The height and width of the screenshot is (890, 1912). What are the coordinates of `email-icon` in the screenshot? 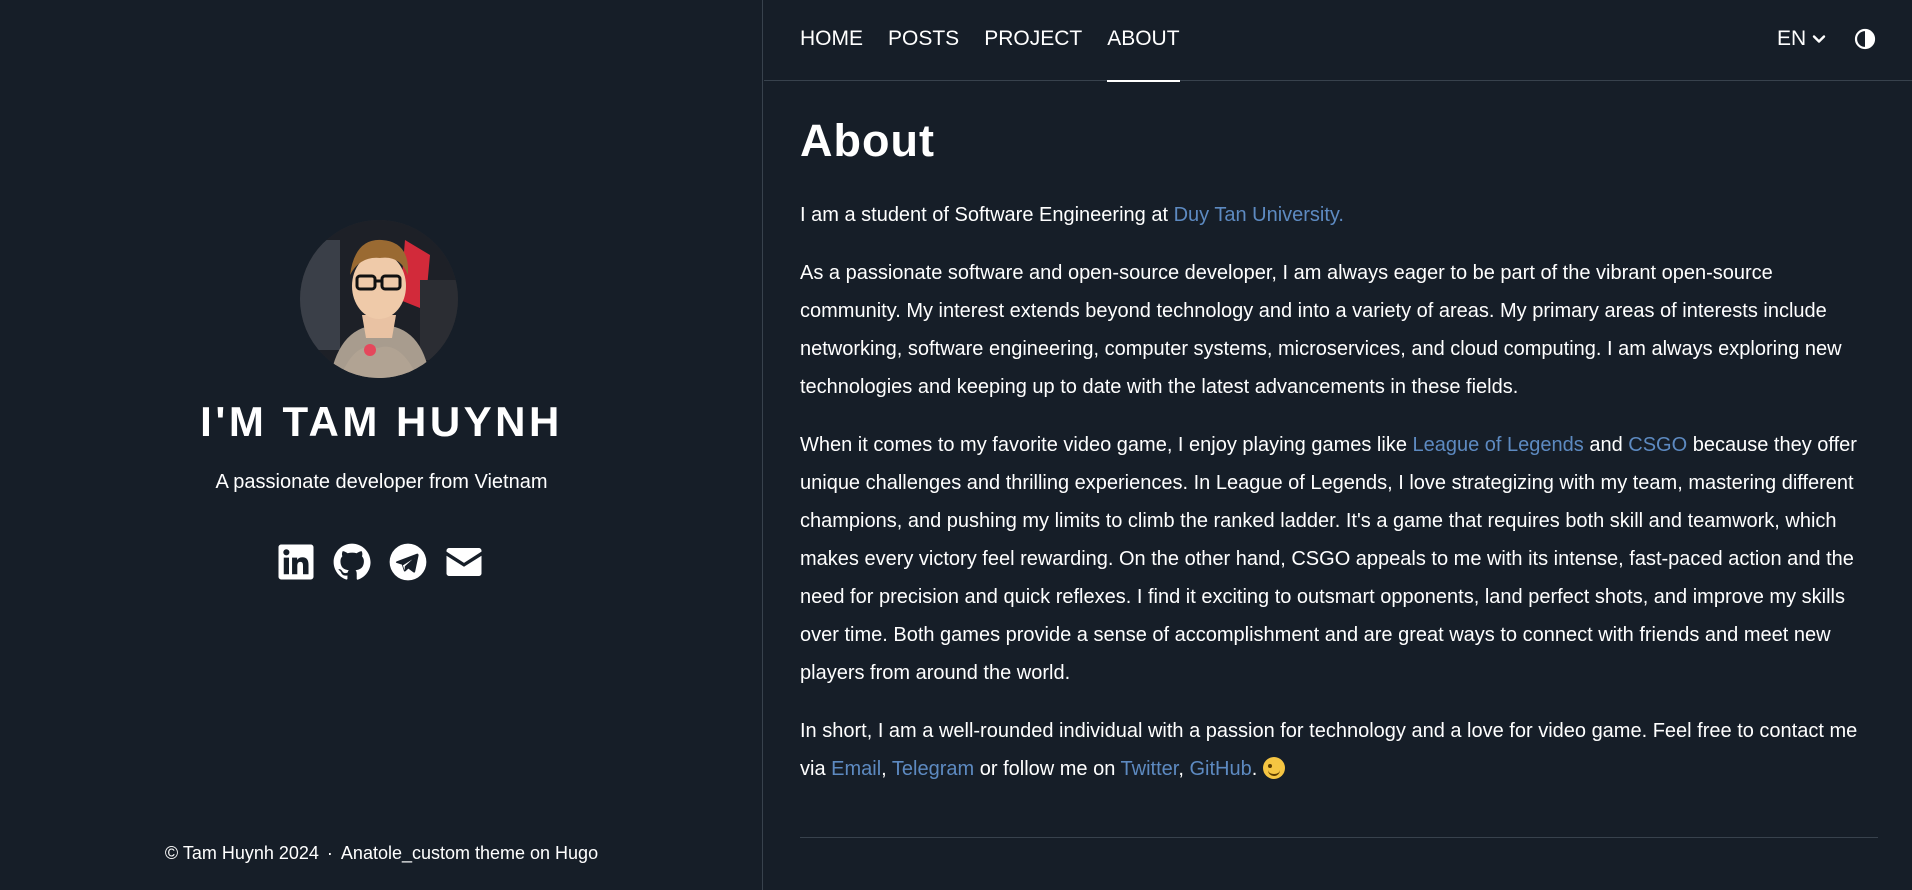 It's located at (464, 562).